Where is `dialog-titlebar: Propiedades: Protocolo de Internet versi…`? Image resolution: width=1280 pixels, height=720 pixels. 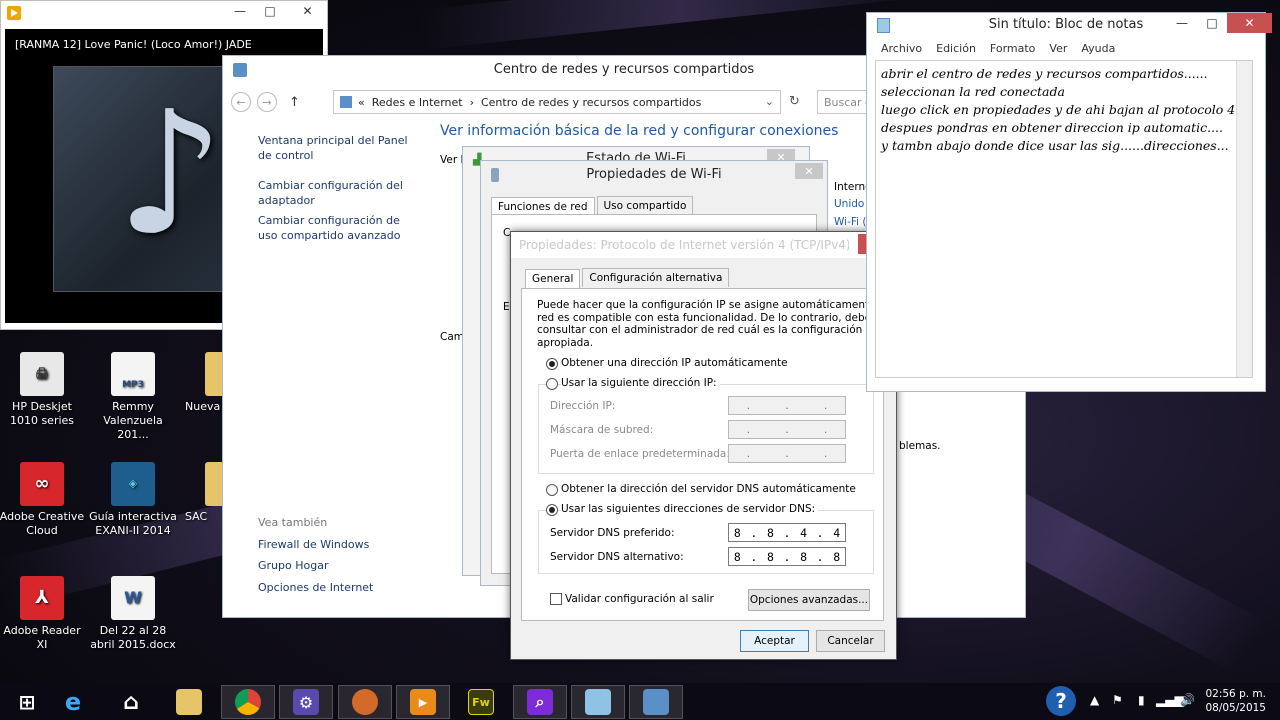
dialog-titlebar: Propiedades: Protocolo de Internet versi… is located at coordinates (703, 245).